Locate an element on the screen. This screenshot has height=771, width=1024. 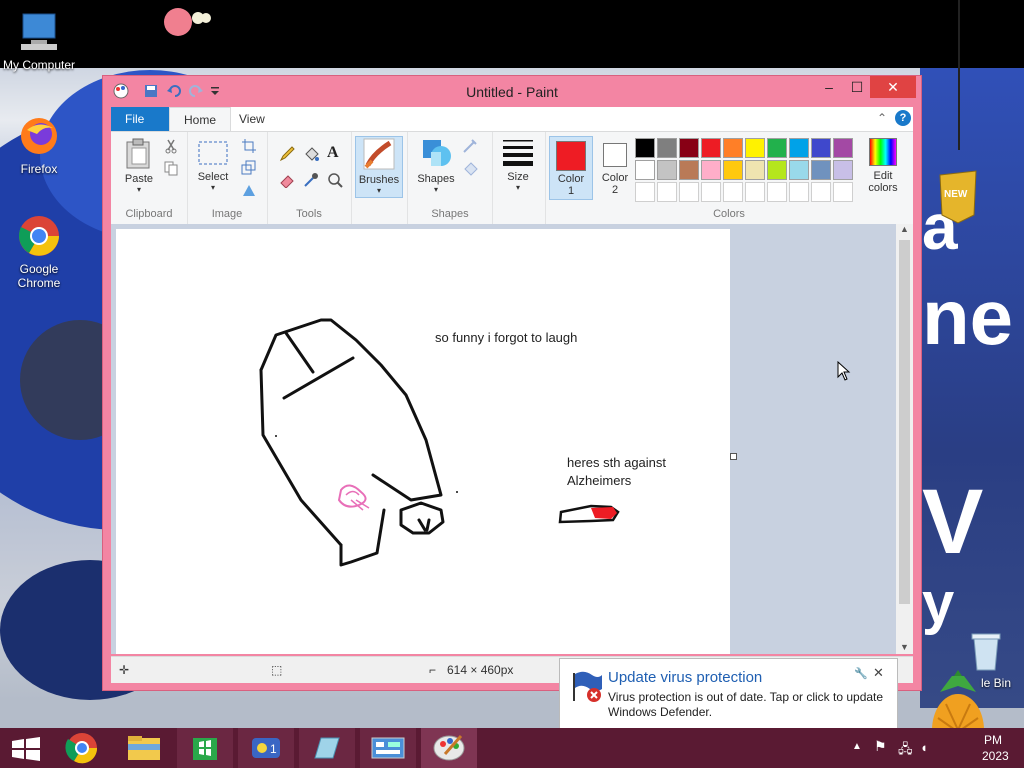
eraser-icon is located at coordinates (287, 180).